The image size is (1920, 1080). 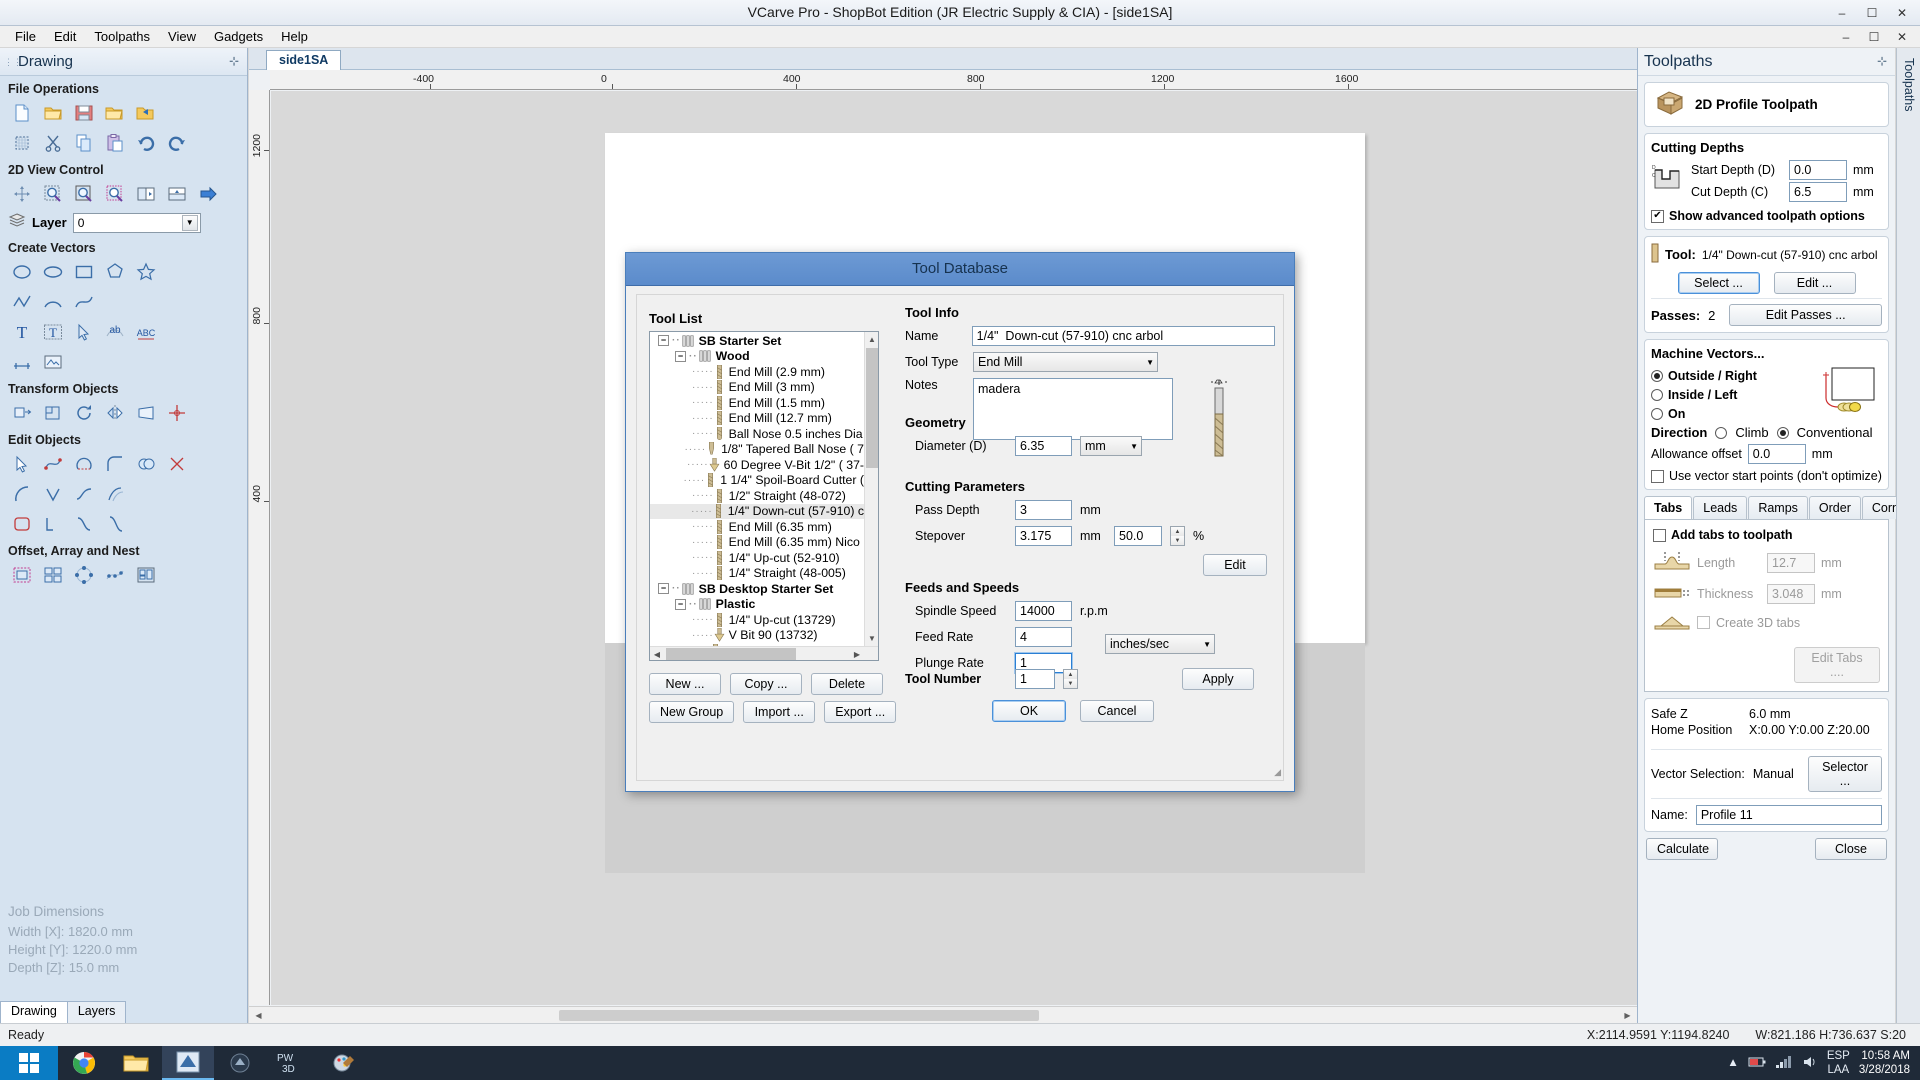 What do you see at coordinates (115, 494) in the screenshot?
I see `offset-curve-icon` at bounding box center [115, 494].